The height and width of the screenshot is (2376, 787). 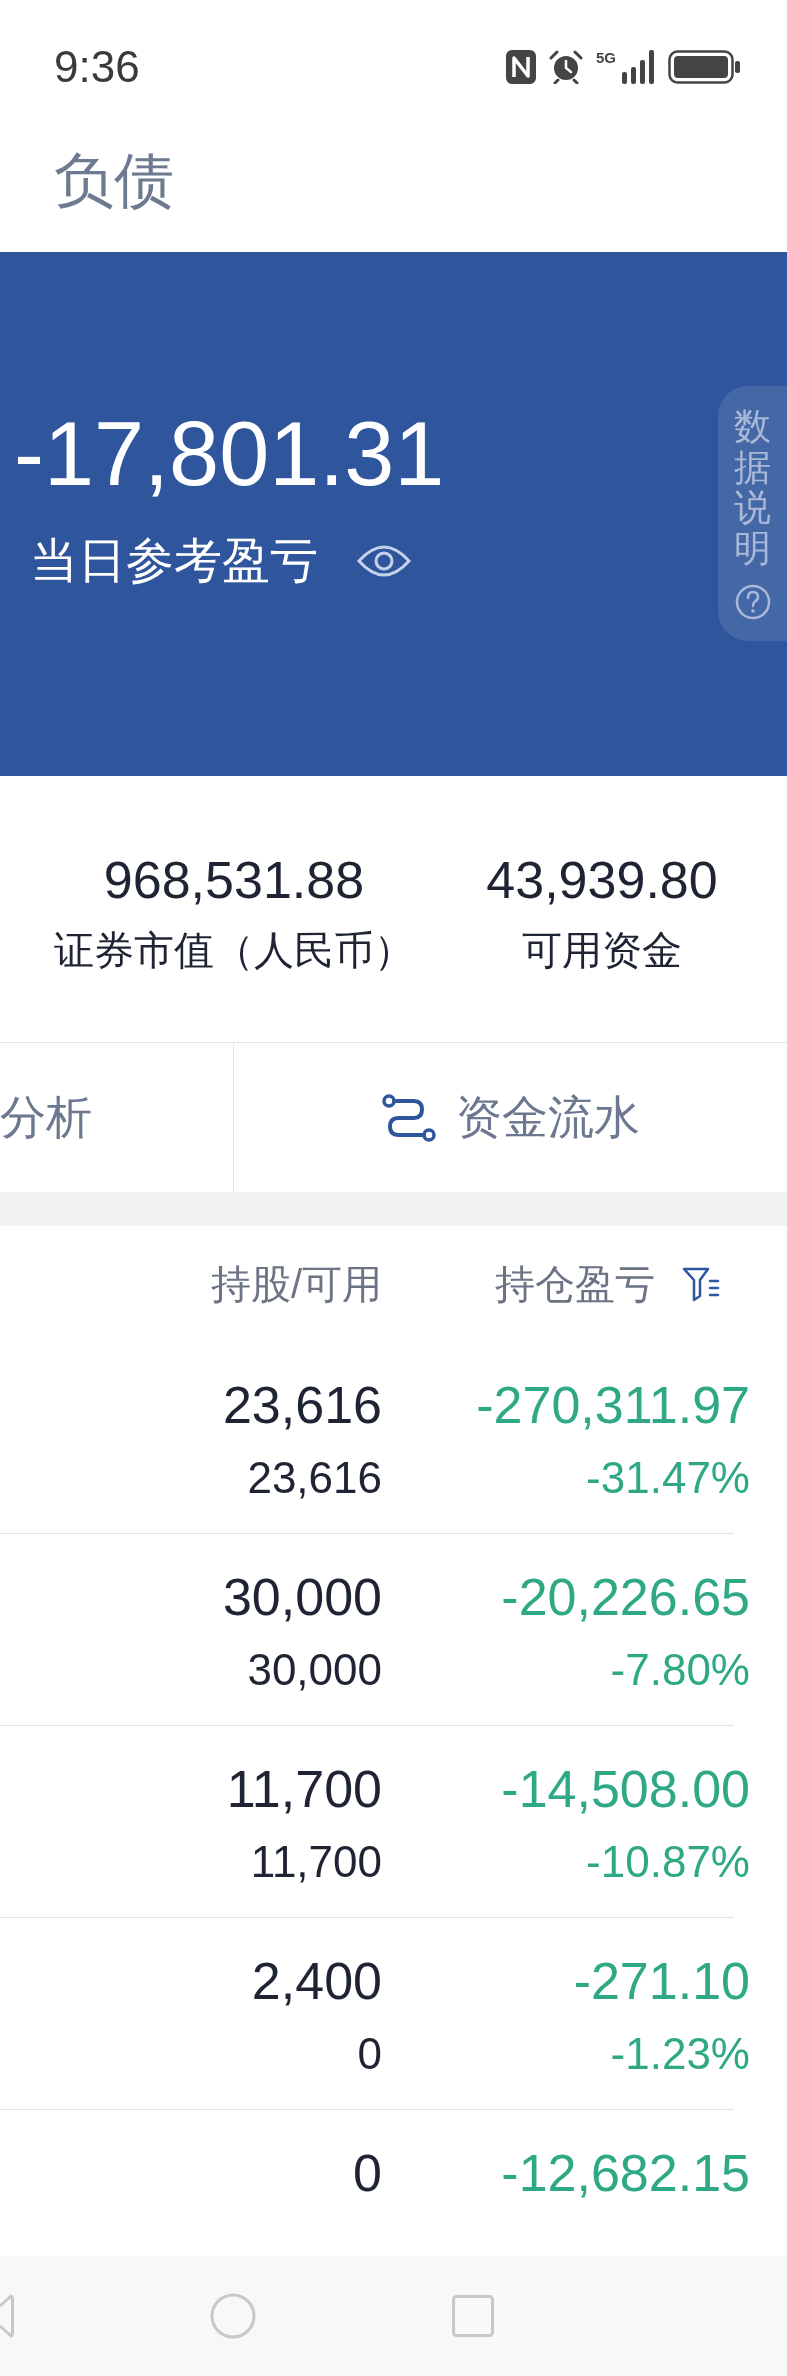 What do you see at coordinates (639, 67) in the screenshot?
I see `signal-icon` at bounding box center [639, 67].